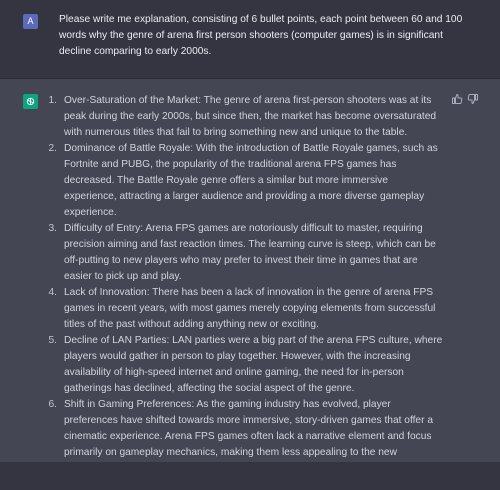 This screenshot has height=490, width=500. What do you see at coordinates (466, 100) in the screenshot?
I see `feedback-buttons` at bounding box center [466, 100].